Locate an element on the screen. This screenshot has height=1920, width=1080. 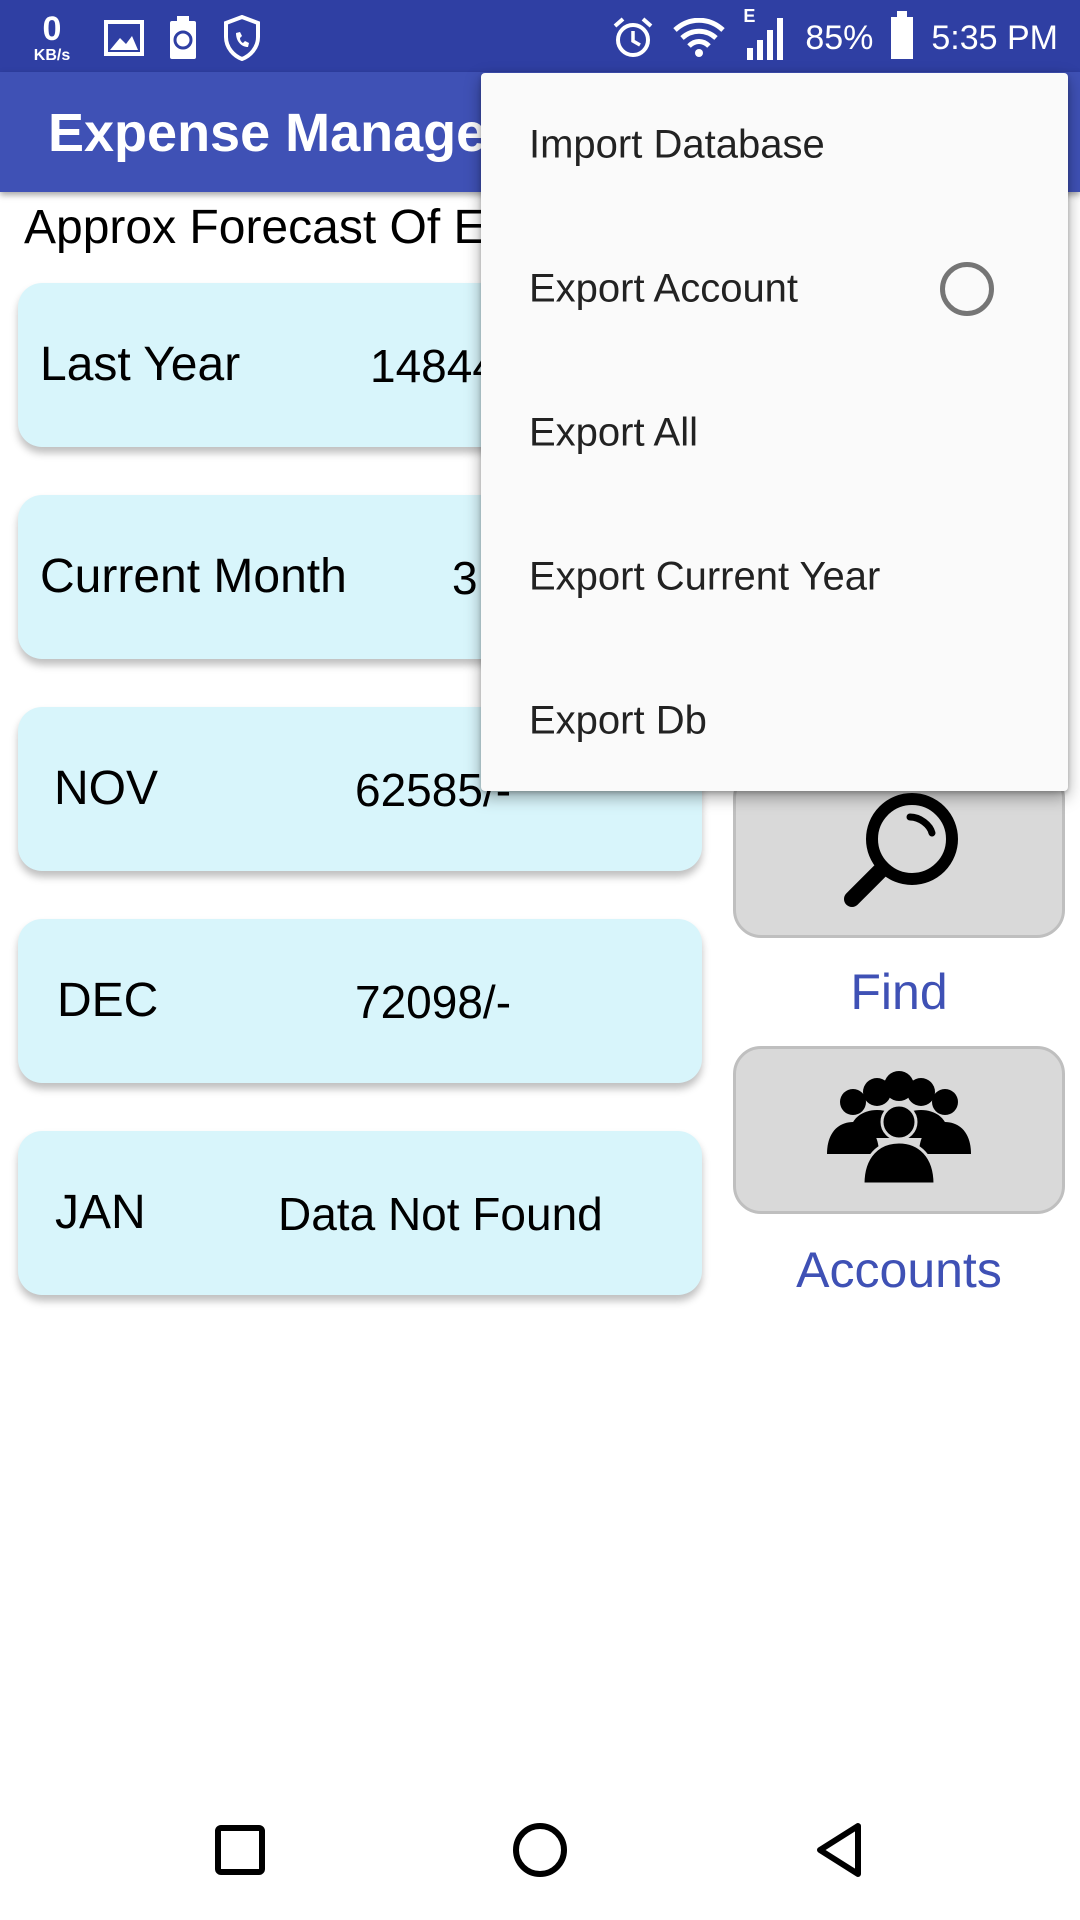
card-label: DEC is located at coordinates (108, 1000).